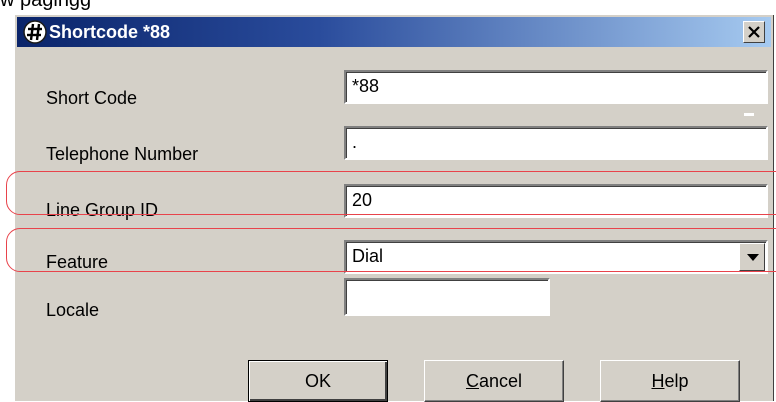 This screenshot has width=776, height=402. What do you see at coordinates (556, 87) in the screenshot?
I see `short-code-input: *88` at bounding box center [556, 87].